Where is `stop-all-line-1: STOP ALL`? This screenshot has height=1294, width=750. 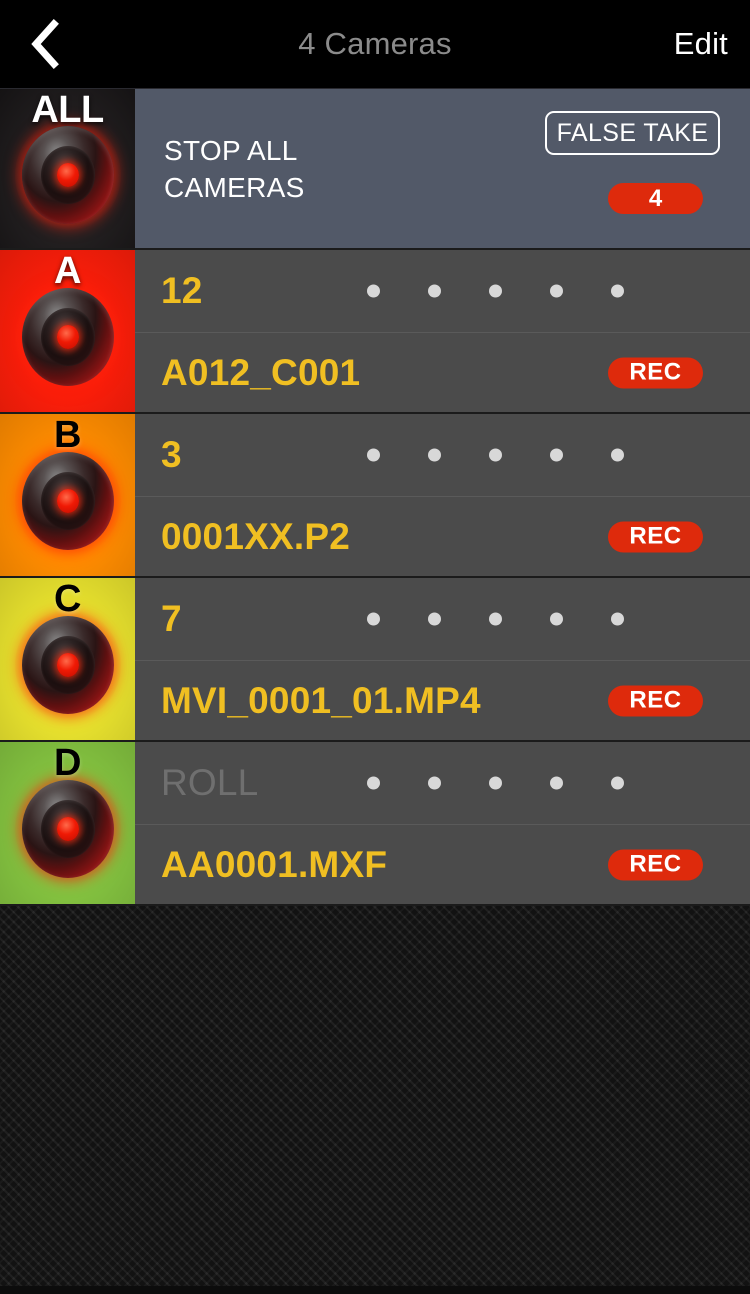 stop-all-line-1: STOP ALL is located at coordinates (231, 150).